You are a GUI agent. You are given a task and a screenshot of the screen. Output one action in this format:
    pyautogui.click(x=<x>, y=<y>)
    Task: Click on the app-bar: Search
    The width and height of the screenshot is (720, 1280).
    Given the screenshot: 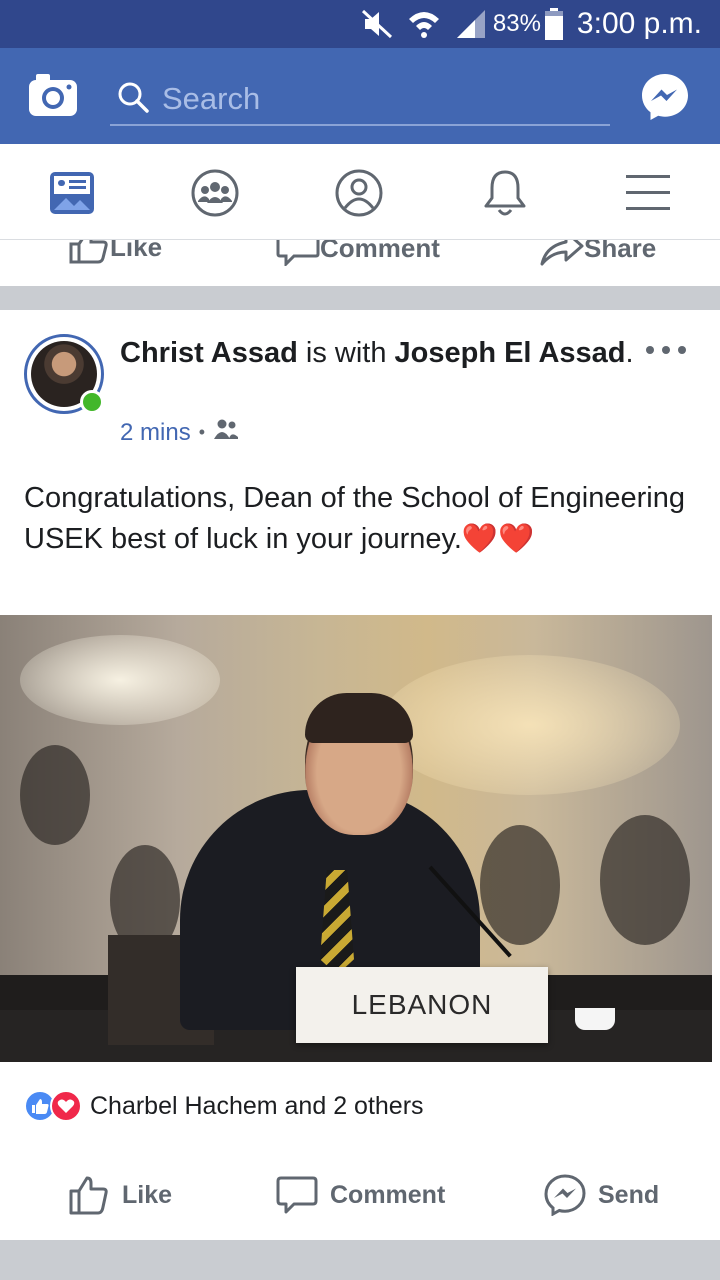 What is the action you would take?
    pyautogui.click(x=360, y=96)
    